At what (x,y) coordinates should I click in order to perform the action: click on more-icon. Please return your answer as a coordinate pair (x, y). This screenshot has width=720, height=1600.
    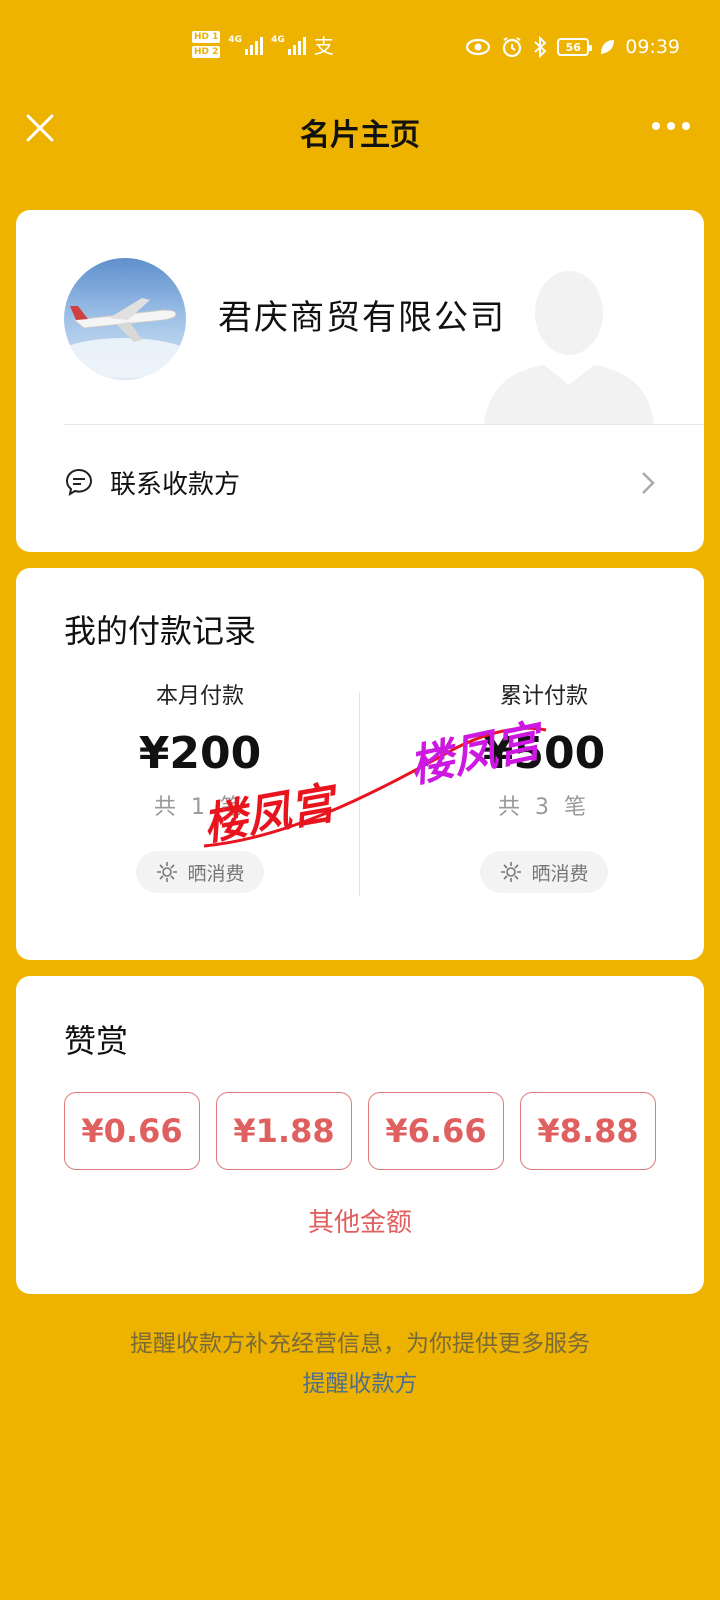
    Looking at the image, I should click on (671, 126).